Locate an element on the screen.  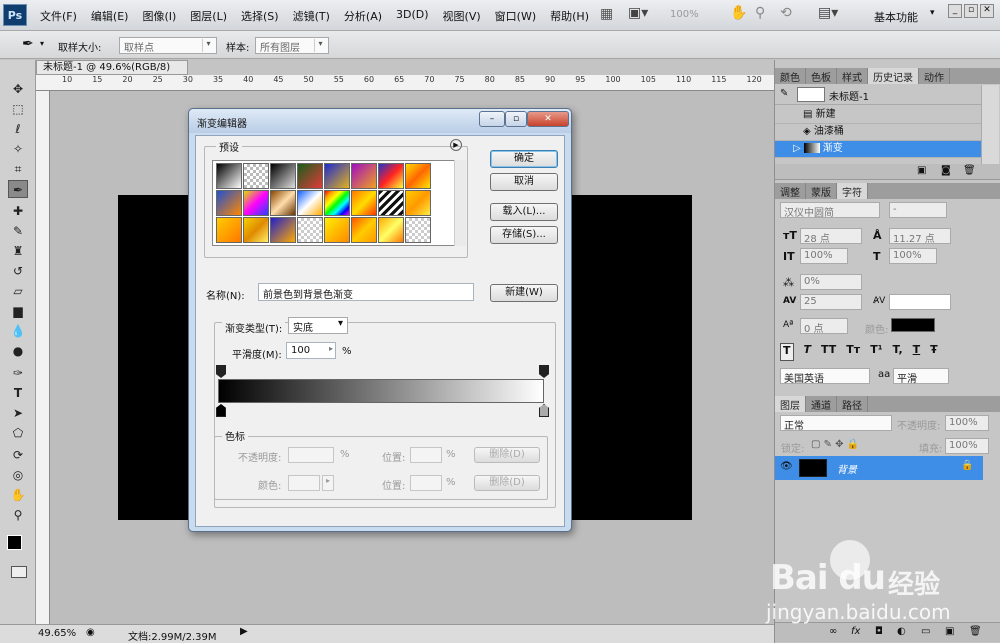
marquee-tool-icon: ⬚ is located at coordinates (18, 109).